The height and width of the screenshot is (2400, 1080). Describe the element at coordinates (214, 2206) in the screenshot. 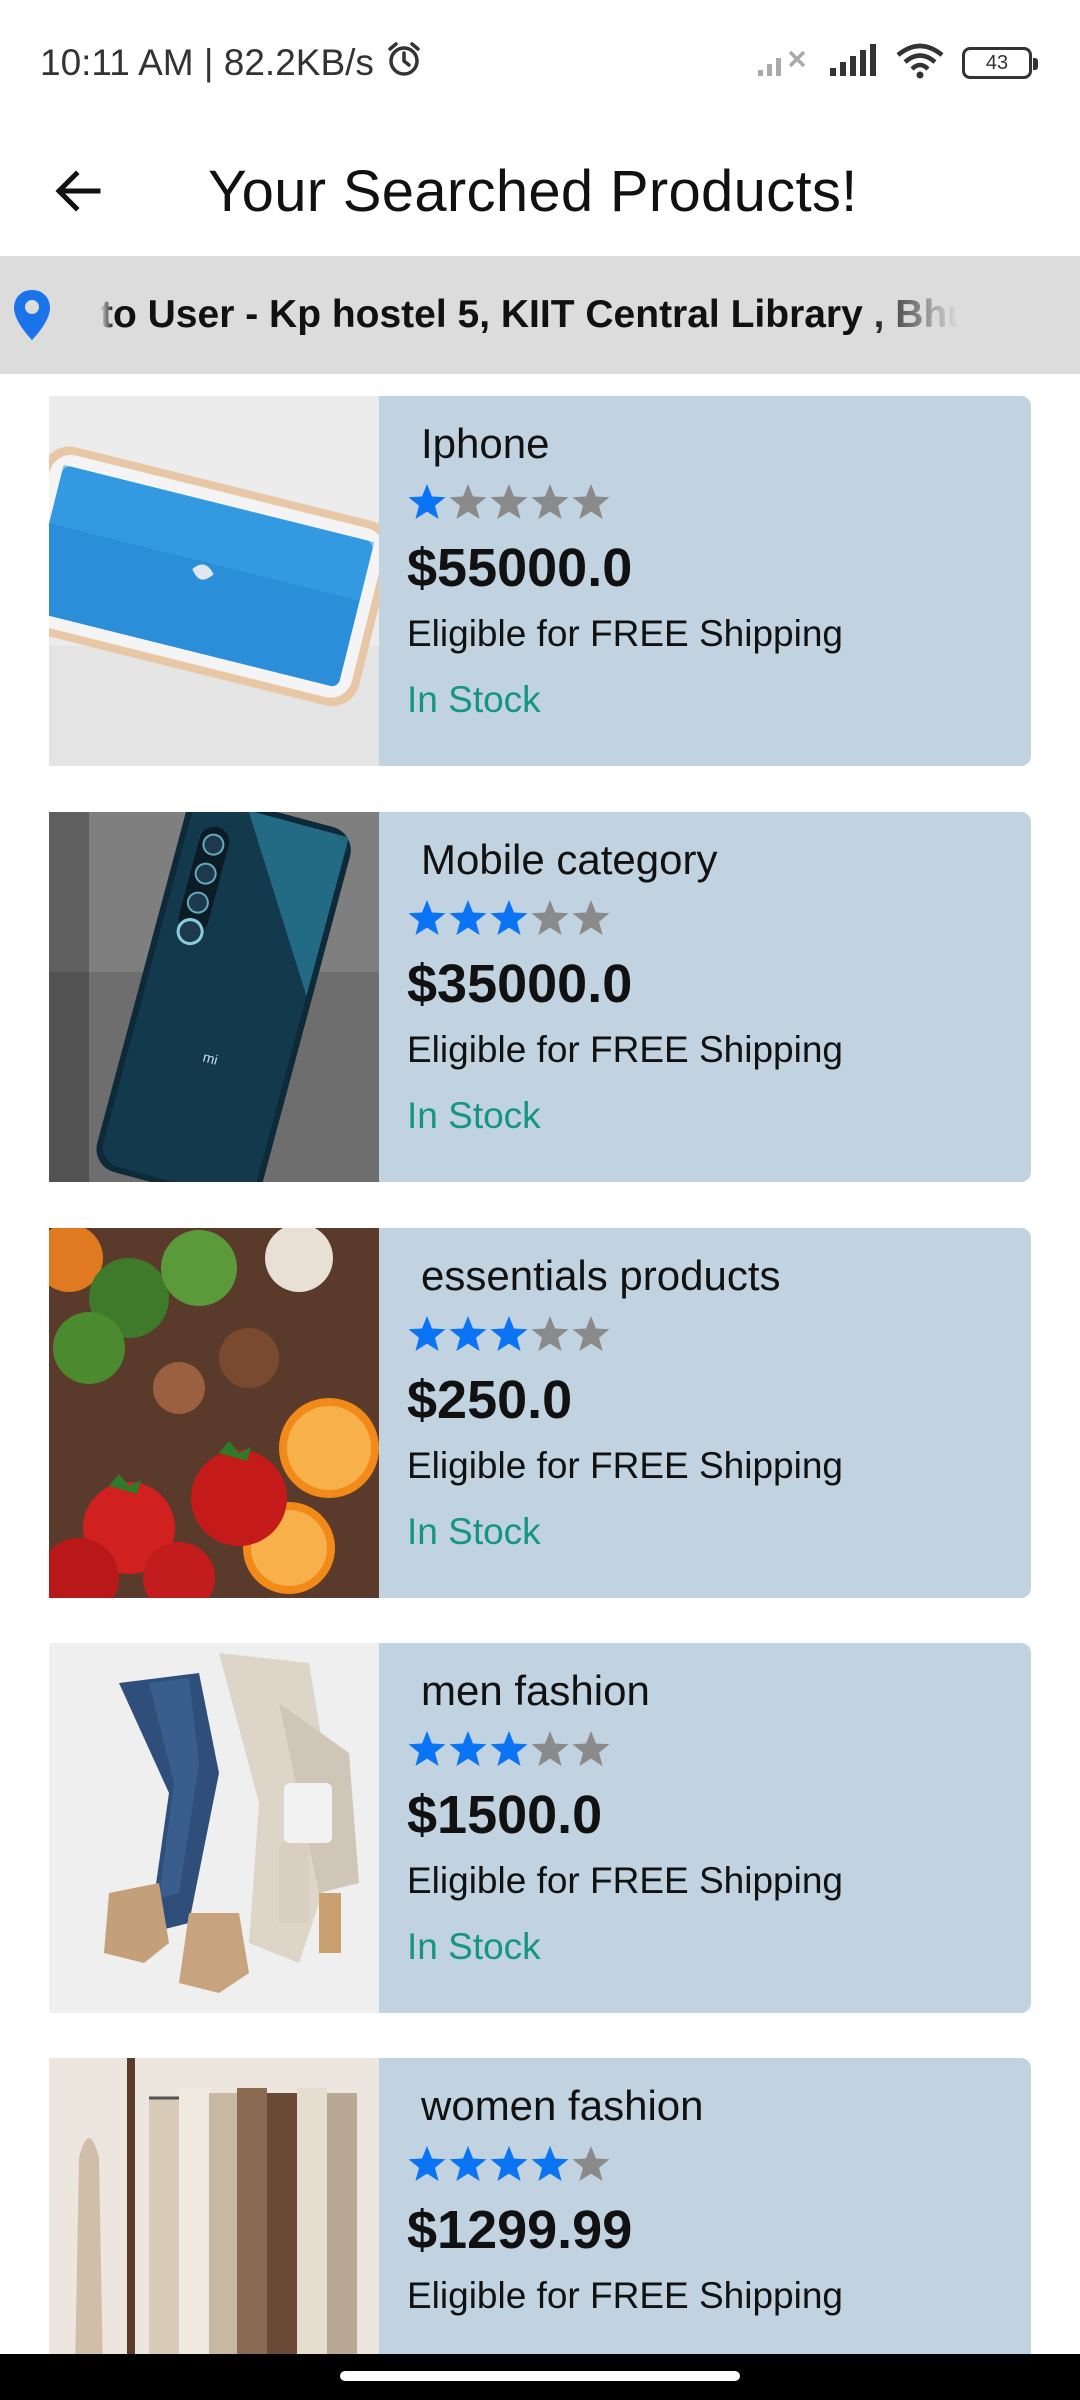

I see `product-image-women-fashion` at that location.